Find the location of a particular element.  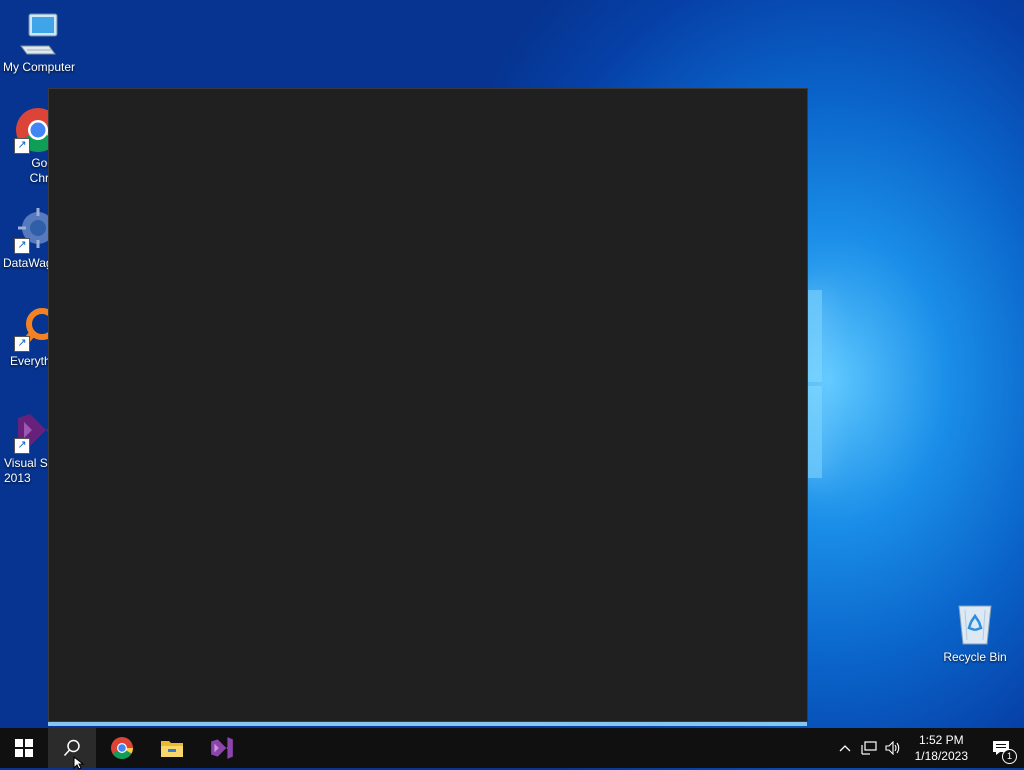

file-explorer-icon is located at coordinates (172, 749).